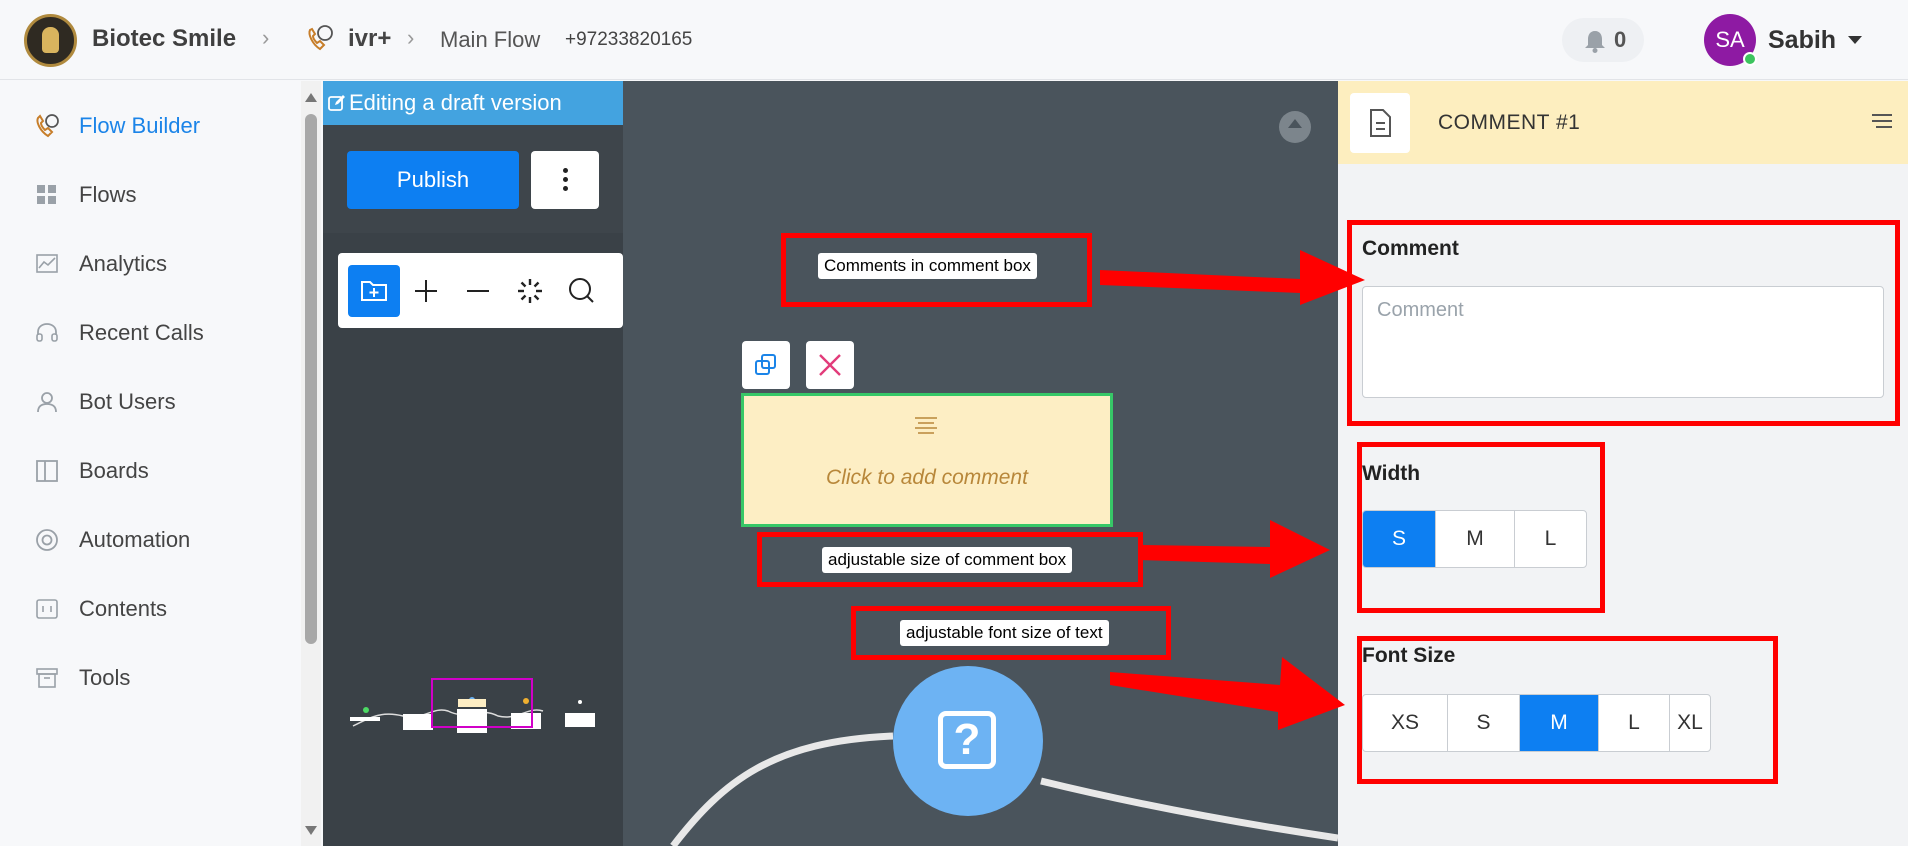 Image resolution: width=1908 pixels, height=846 pixels. What do you see at coordinates (140, 125) in the screenshot?
I see `sidebar-item-label: Flow Builder` at bounding box center [140, 125].